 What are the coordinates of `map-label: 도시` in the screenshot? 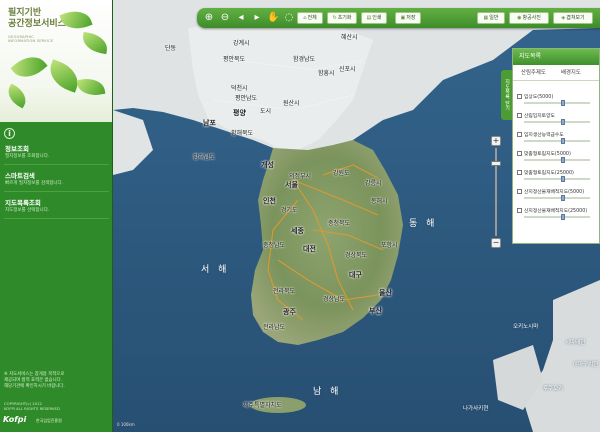 It's located at (266, 111).